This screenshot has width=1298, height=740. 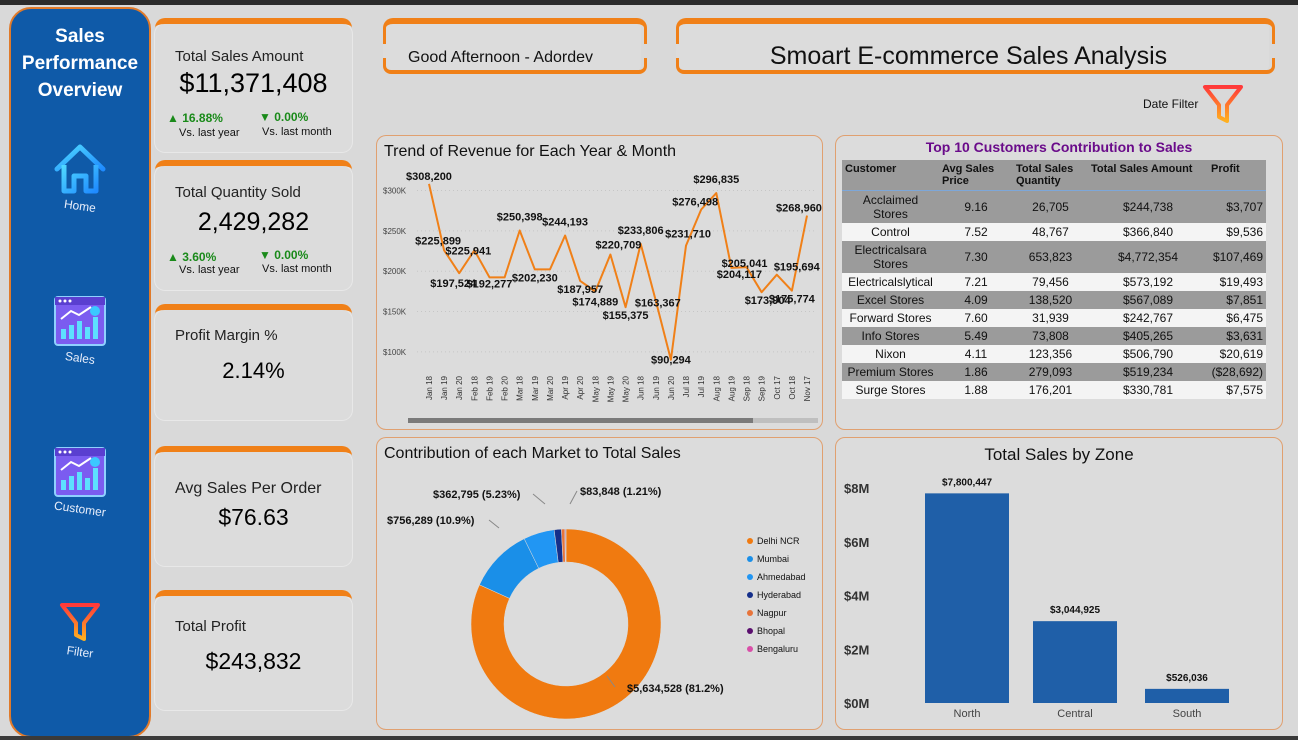 What do you see at coordinates (777, 387) in the screenshot?
I see `x-tick-label: Oct 17` at bounding box center [777, 387].